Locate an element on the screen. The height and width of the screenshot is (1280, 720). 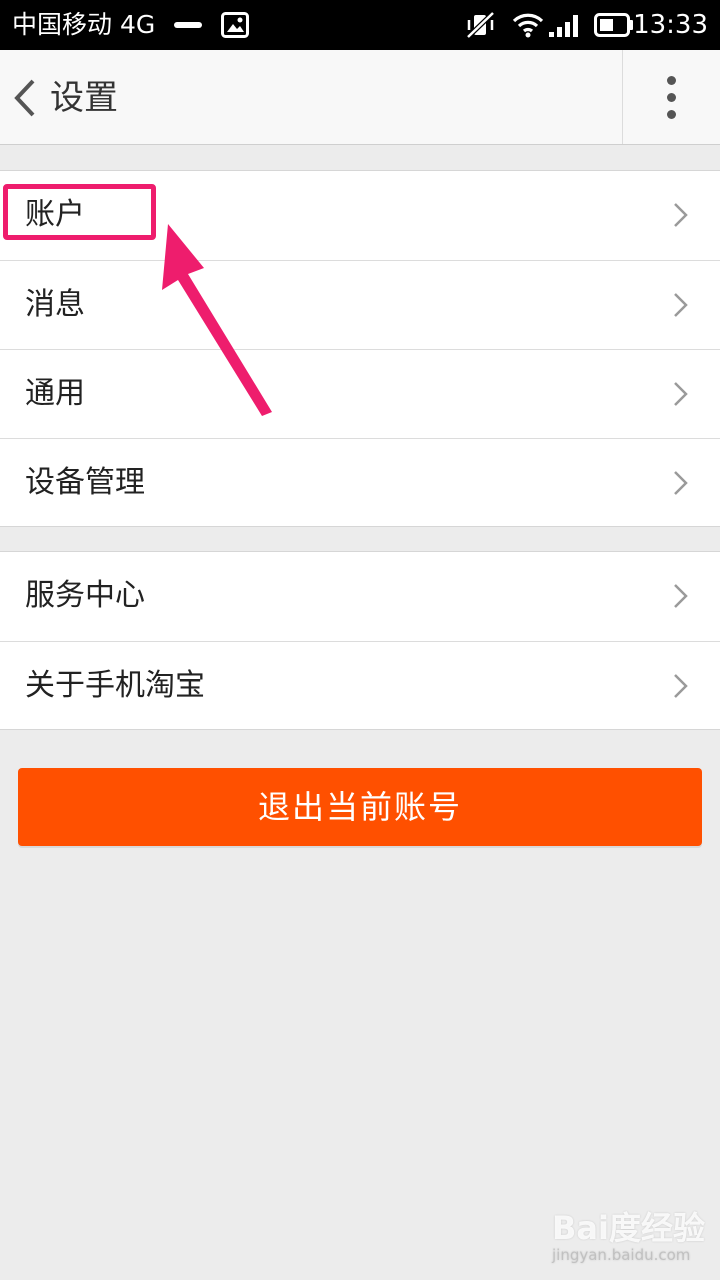
notification-dash-icon is located at coordinates (188, 25).